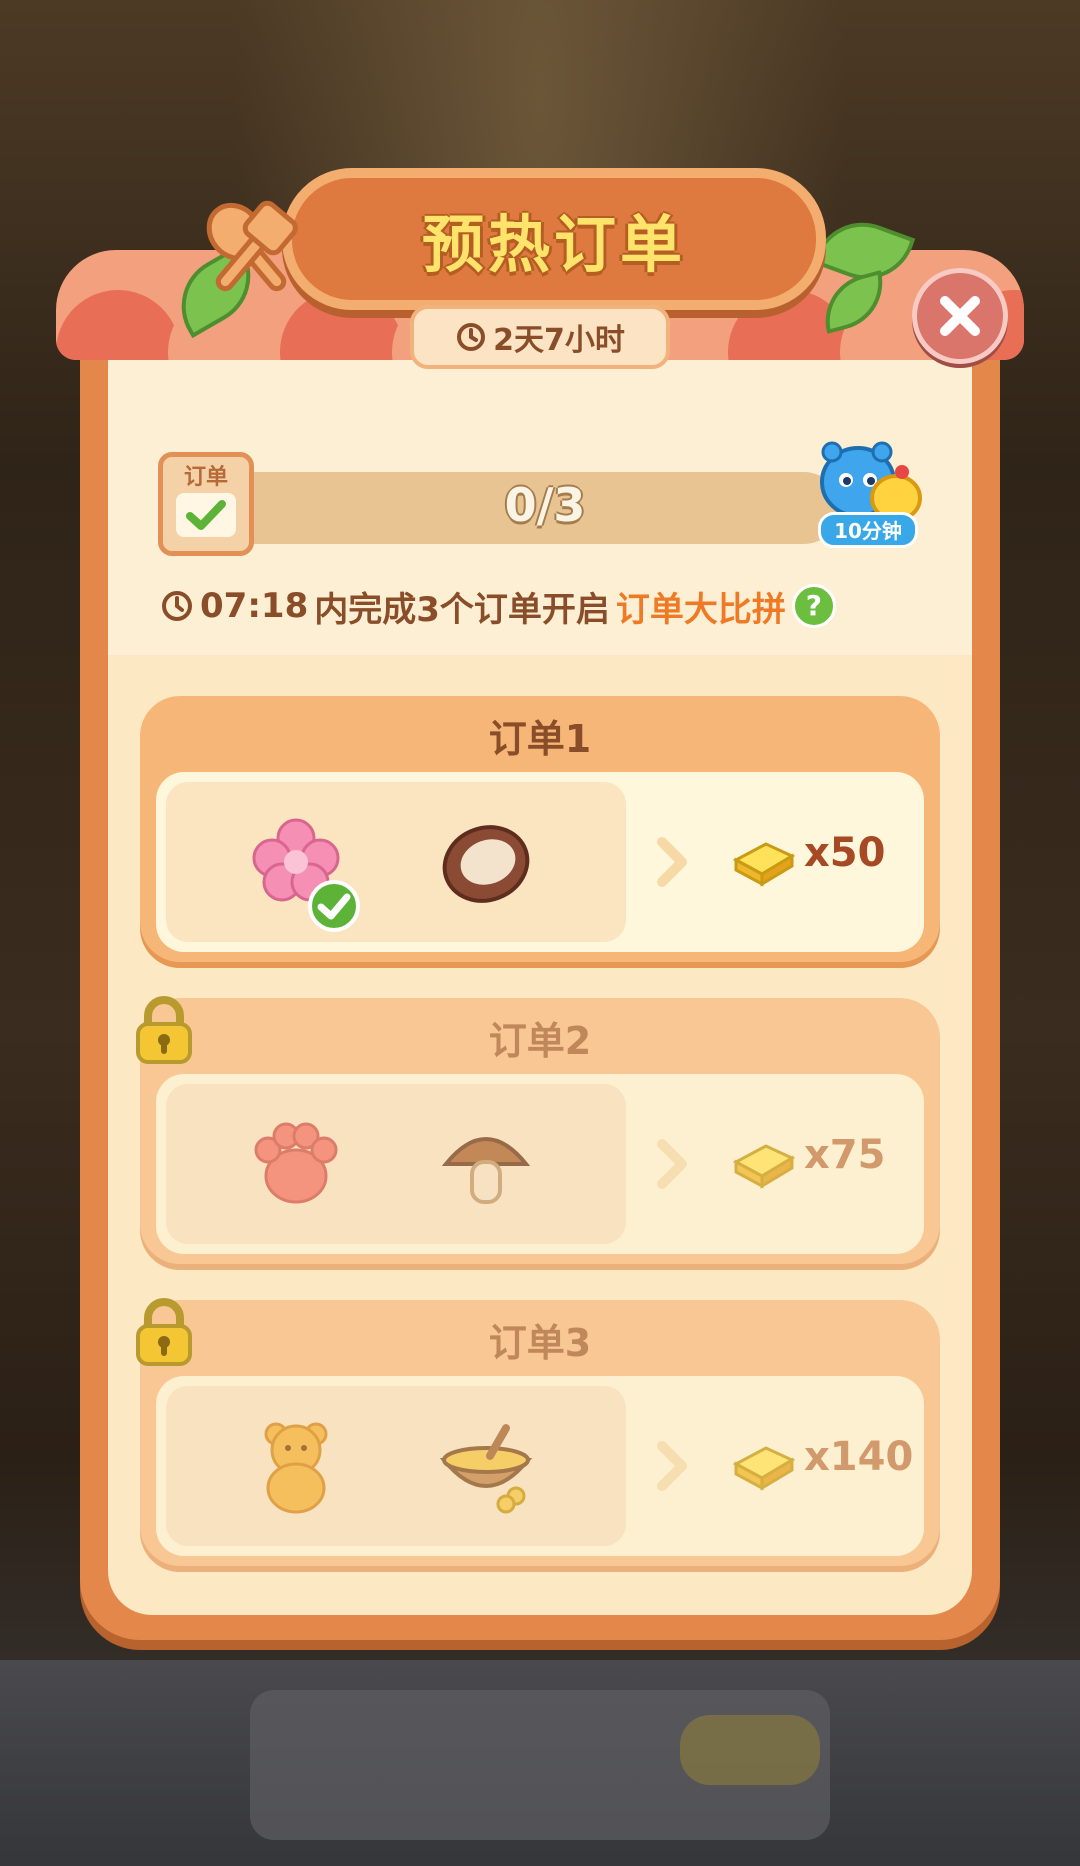 The image size is (1080, 1866). Describe the element at coordinates (296, 1466) in the screenshot. I see `gummy-bear-icon` at that location.